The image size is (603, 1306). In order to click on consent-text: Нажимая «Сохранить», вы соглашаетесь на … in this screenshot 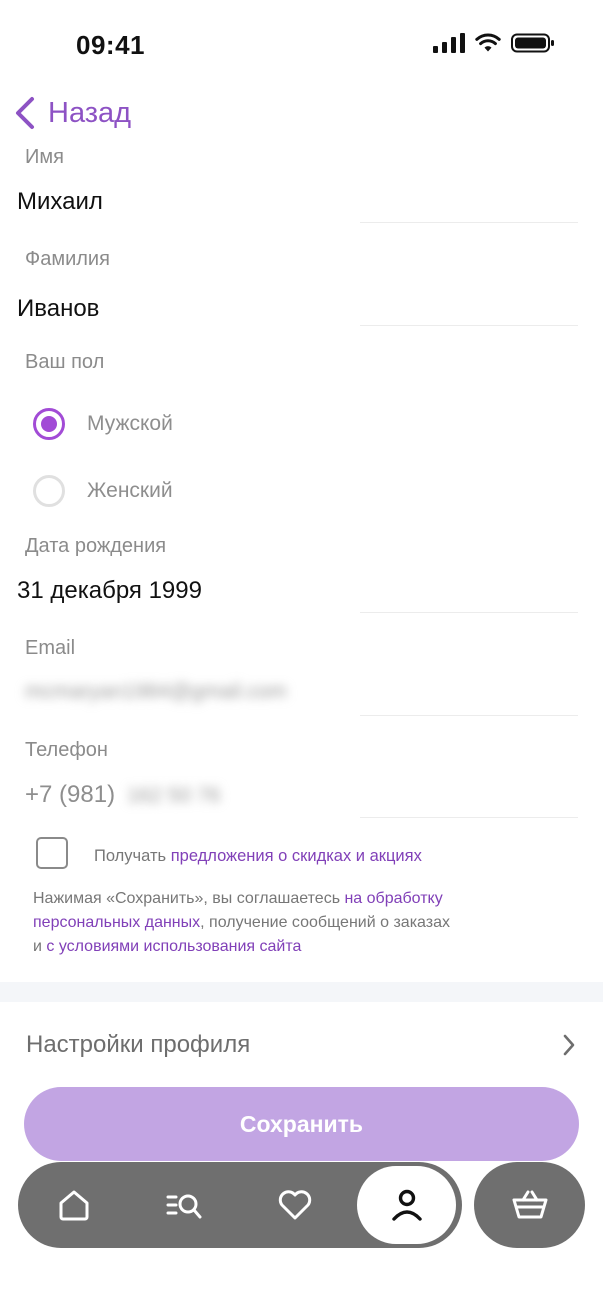, I will do `click(303, 923)`.